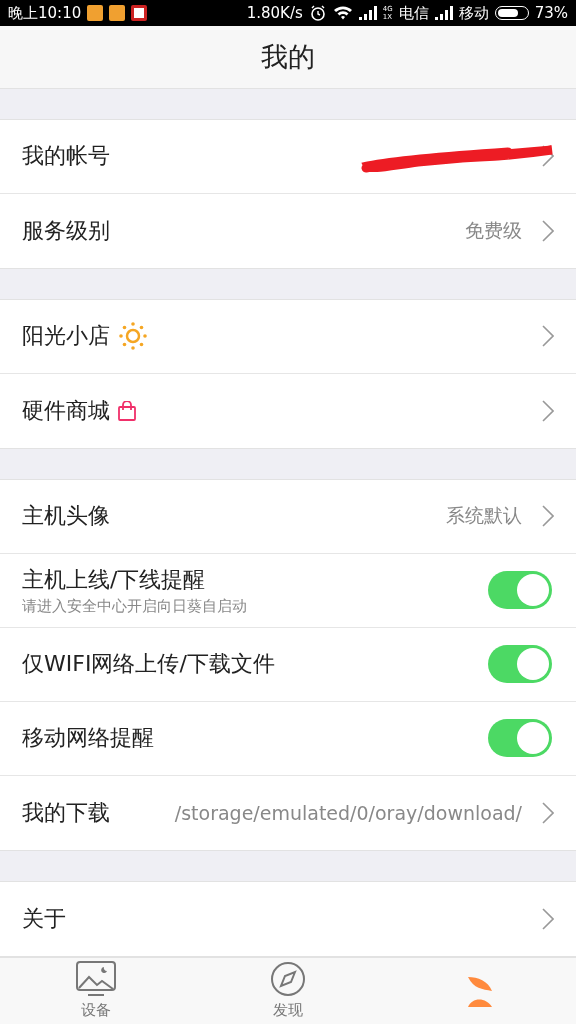 Image resolution: width=576 pixels, height=1024 pixels. I want to click on settings-row: 关于, so click(288, 918).